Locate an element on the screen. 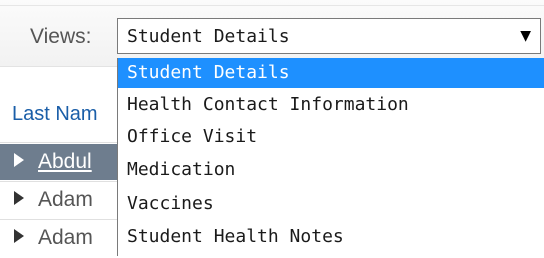  dropdown-option-health-contact-information: Health Contact Information is located at coordinates (331, 105).